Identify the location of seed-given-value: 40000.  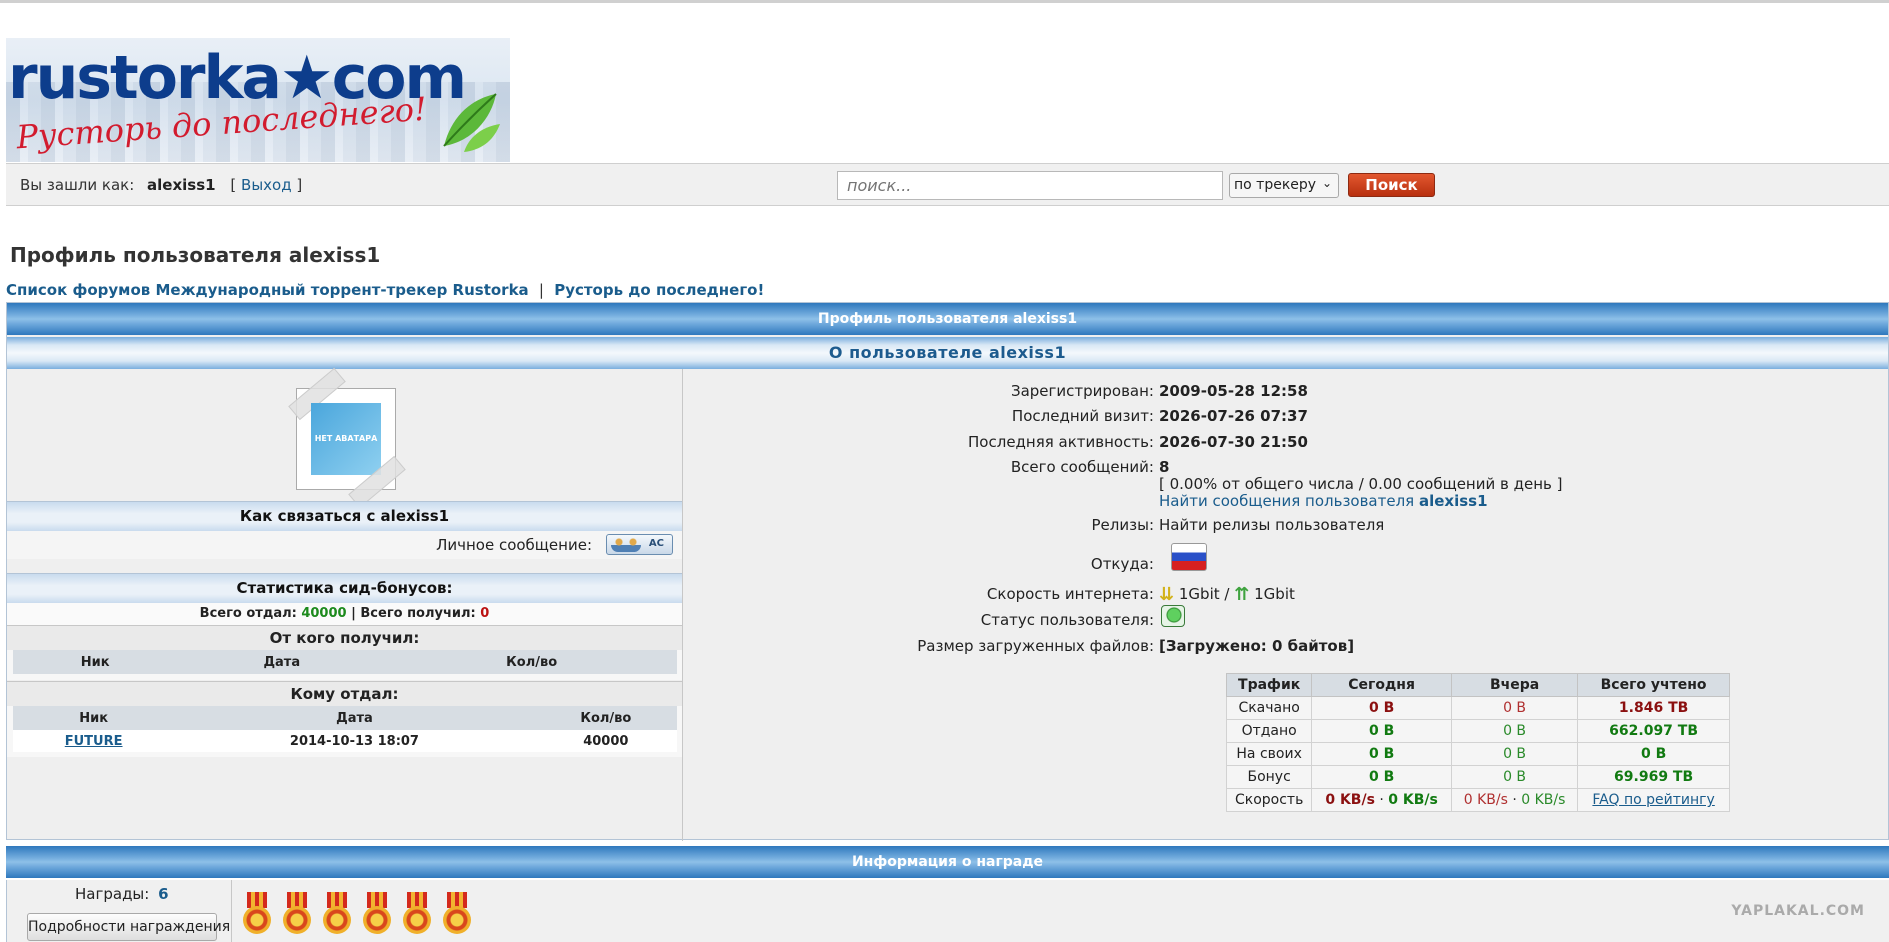
(324, 613).